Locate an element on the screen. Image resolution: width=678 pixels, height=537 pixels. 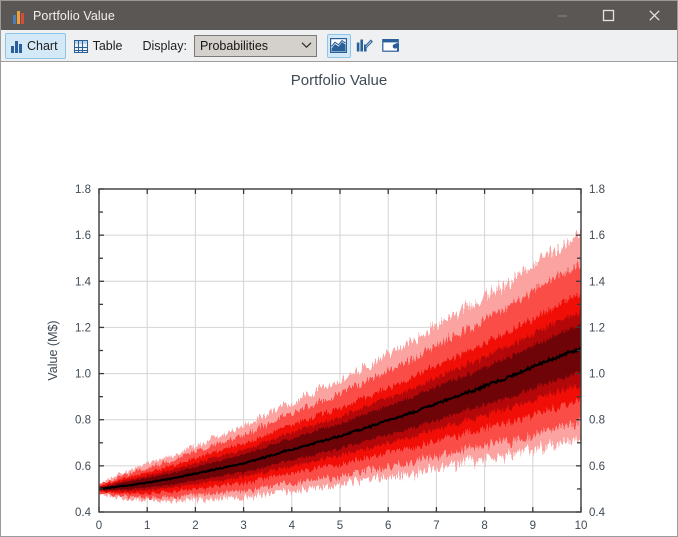
close-icon is located at coordinates (654, 15).